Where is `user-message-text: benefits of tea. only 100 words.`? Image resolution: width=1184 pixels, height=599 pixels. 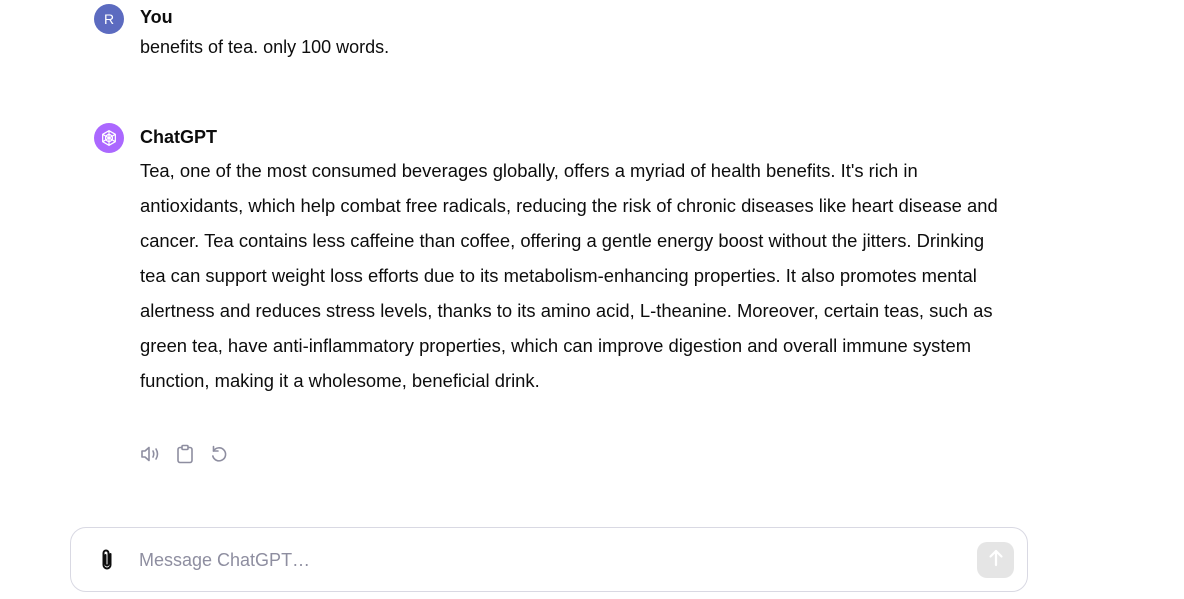 user-message-text: benefits of tea. only 100 words. is located at coordinates (265, 47).